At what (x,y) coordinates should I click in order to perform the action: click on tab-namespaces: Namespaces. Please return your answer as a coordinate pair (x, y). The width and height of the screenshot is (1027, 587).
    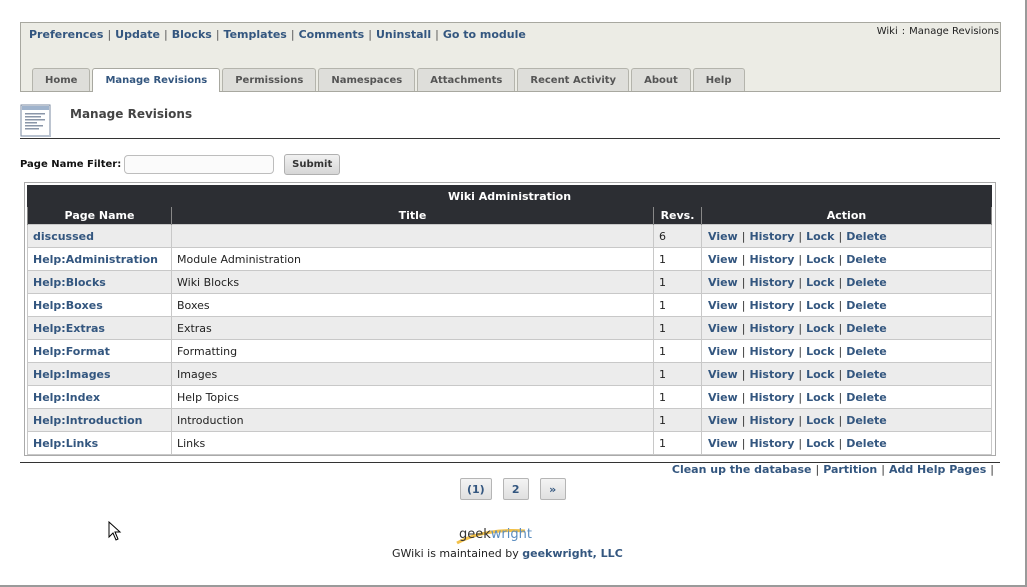
    Looking at the image, I should click on (367, 79).